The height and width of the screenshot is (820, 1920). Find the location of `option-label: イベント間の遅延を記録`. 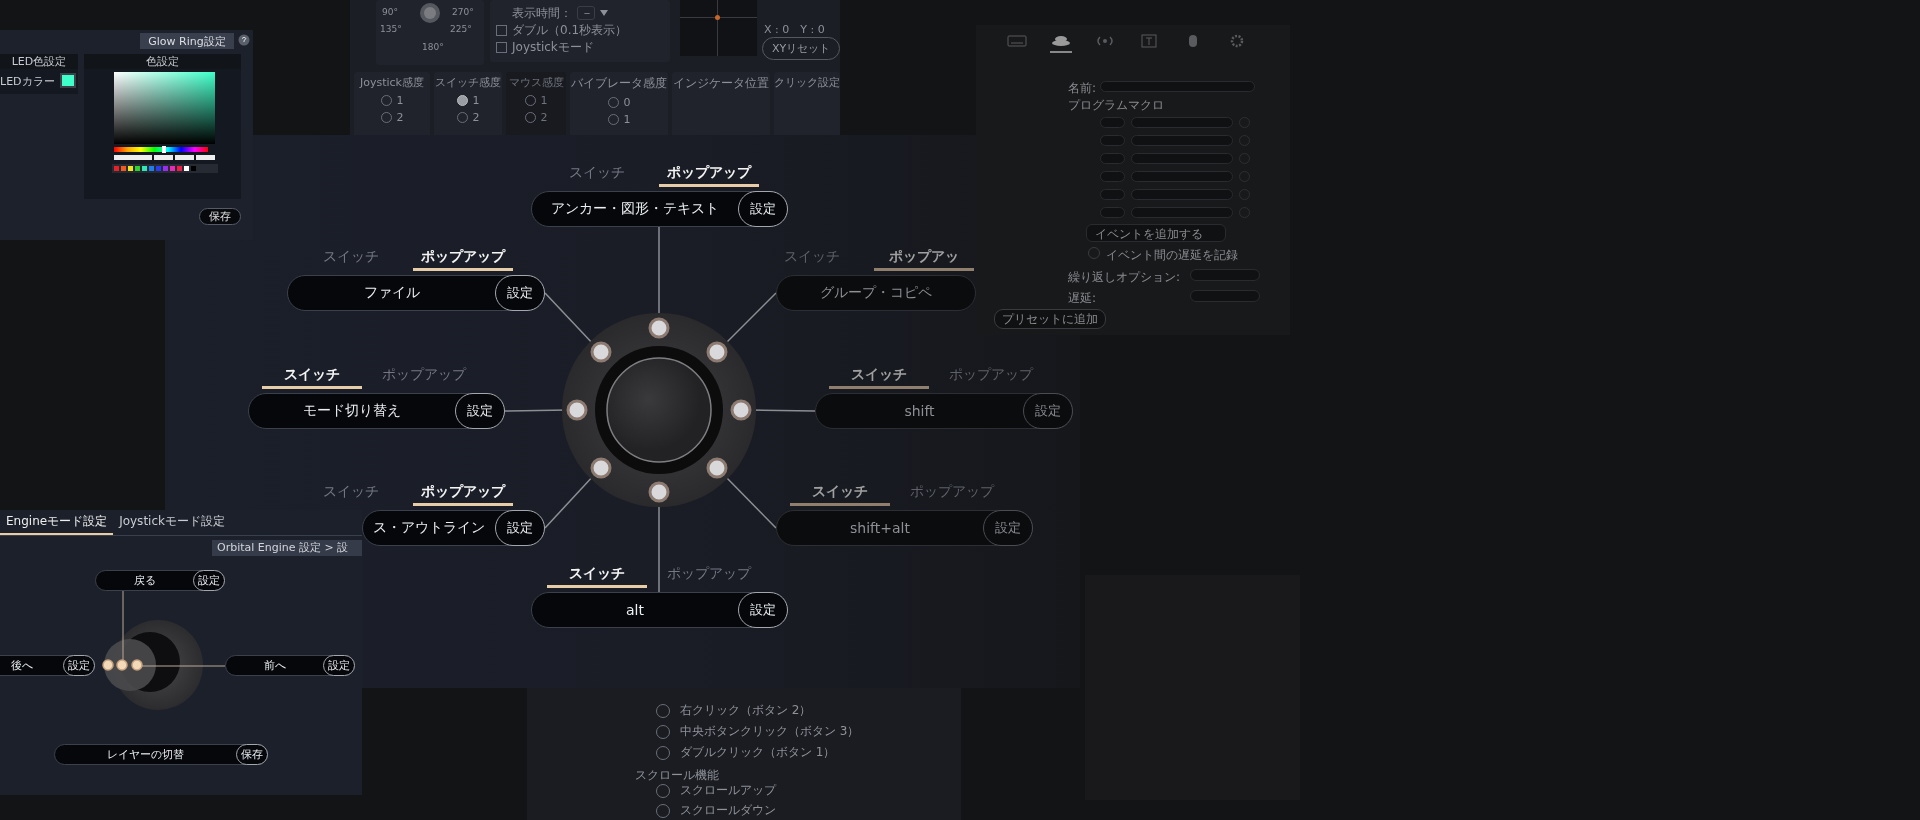

option-label: イベント間の遅延を記録 is located at coordinates (1172, 255).